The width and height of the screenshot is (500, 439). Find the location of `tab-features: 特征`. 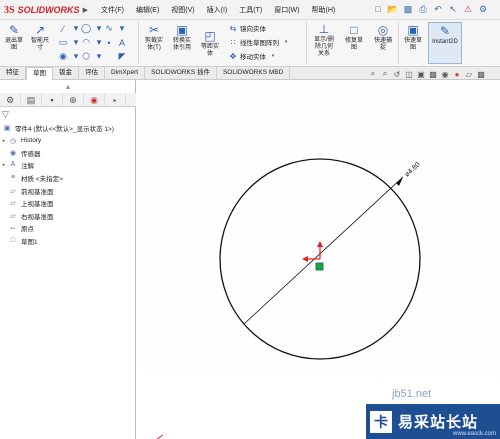

tab-features: 特征 is located at coordinates (13, 73).